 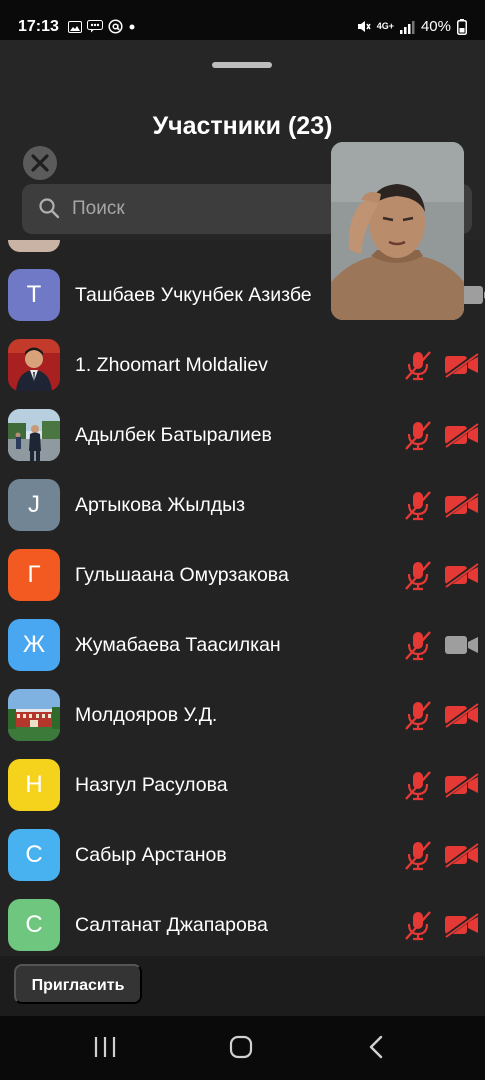 What do you see at coordinates (462, 645) in the screenshot?
I see `camera-on-icon` at bounding box center [462, 645].